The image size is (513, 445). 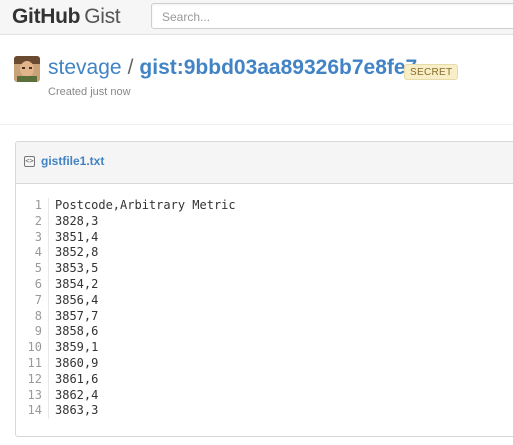 What do you see at coordinates (77, 362) in the screenshot?
I see `code-line: 3860,9` at bounding box center [77, 362].